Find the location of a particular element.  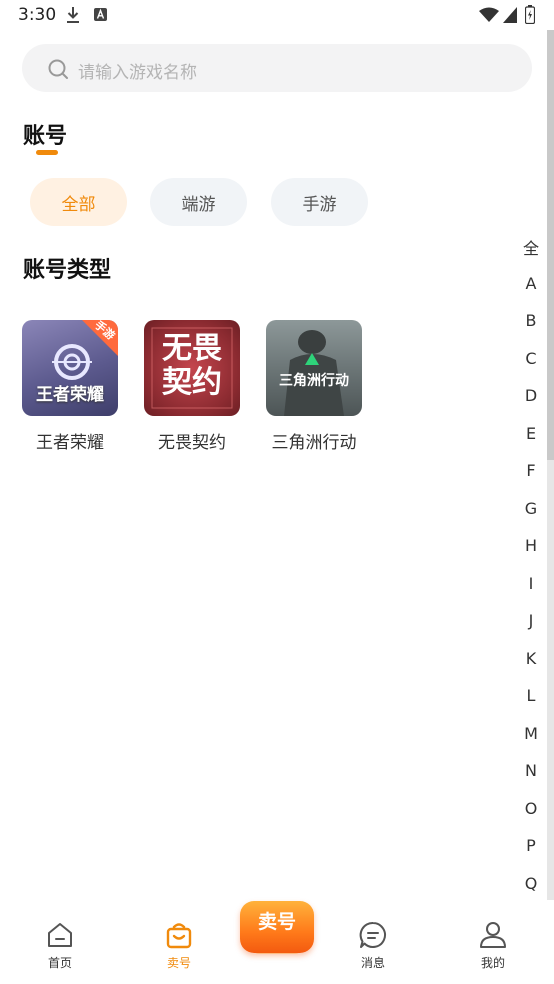

download-icon is located at coordinates (73, 15).